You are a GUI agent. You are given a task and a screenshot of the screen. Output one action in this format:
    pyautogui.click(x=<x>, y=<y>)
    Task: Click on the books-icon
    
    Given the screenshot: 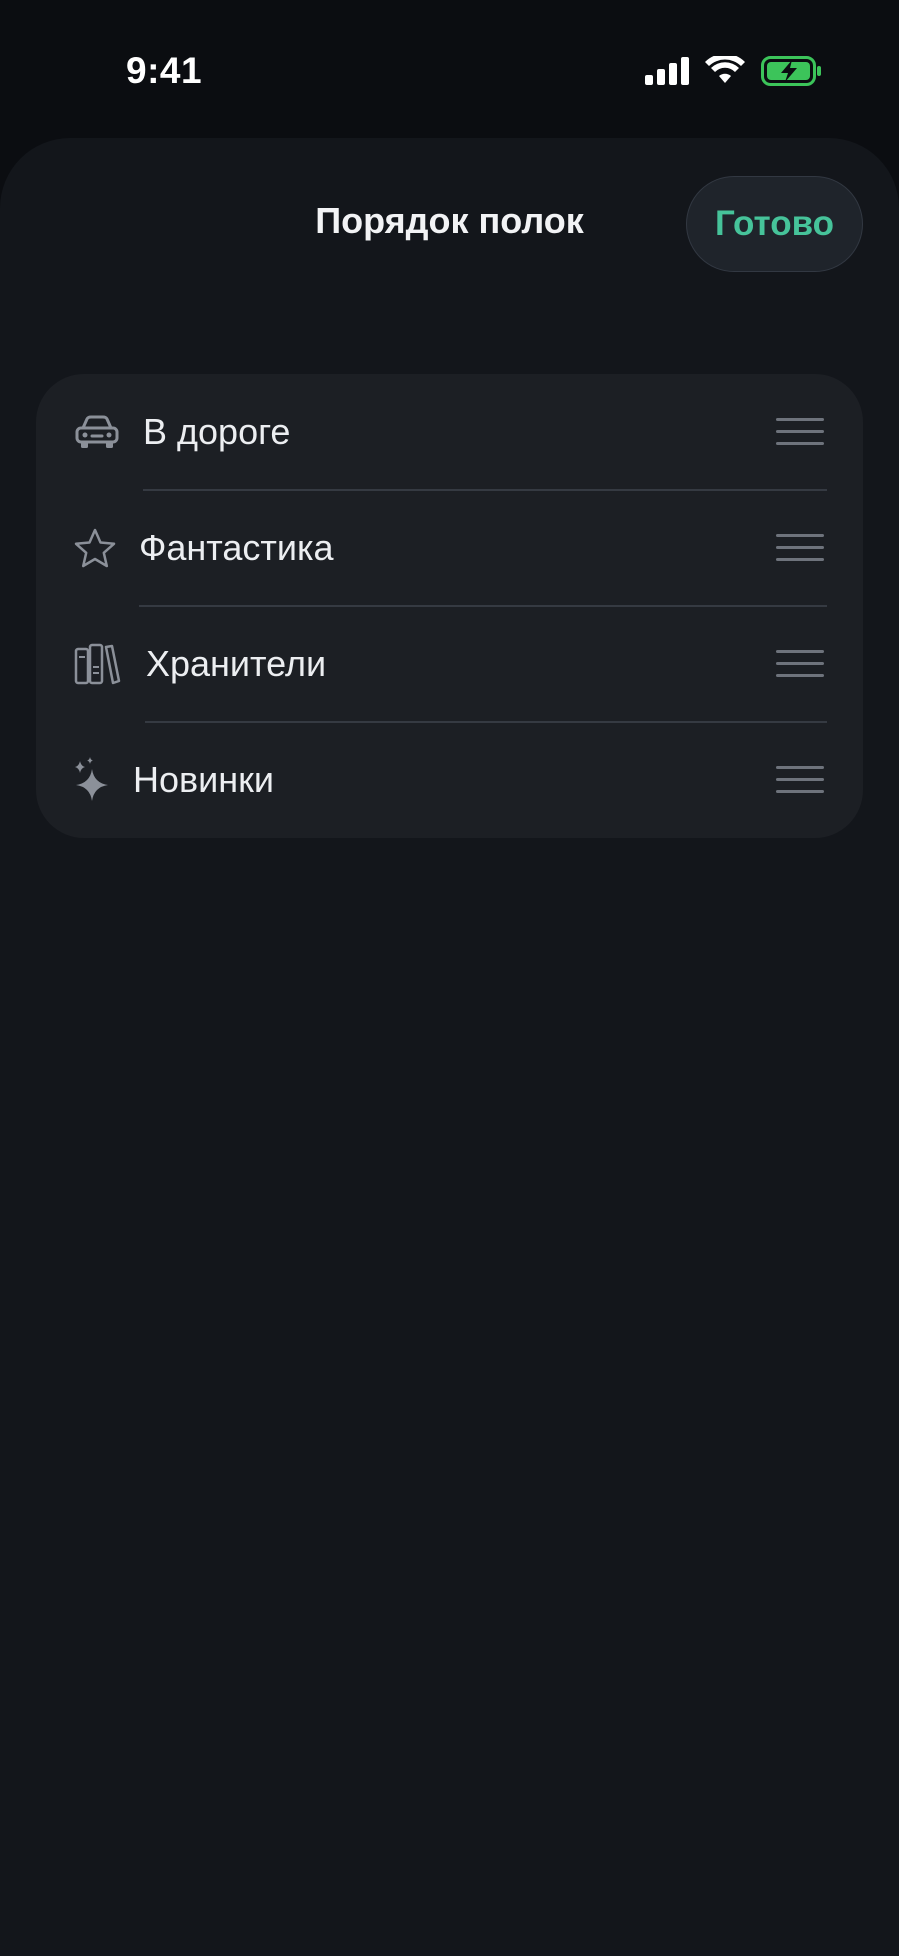 What is the action you would take?
    pyautogui.click(x=98, y=664)
    